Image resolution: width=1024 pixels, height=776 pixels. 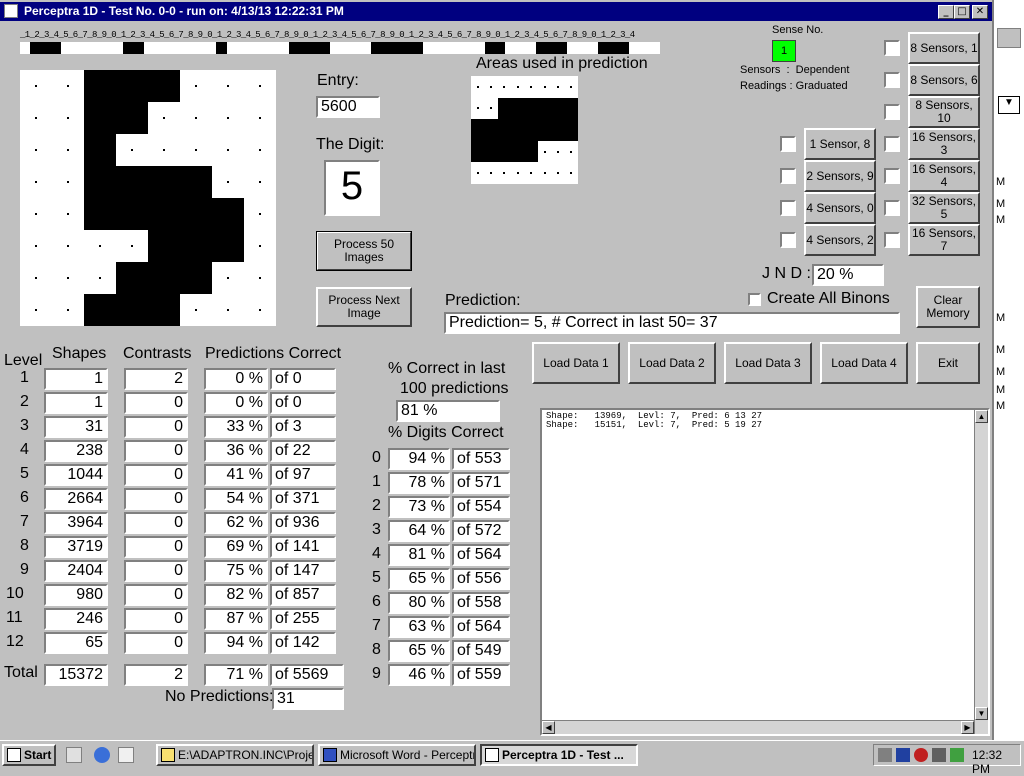 I want to click on minimize-button: _, so click(x=946, y=12).